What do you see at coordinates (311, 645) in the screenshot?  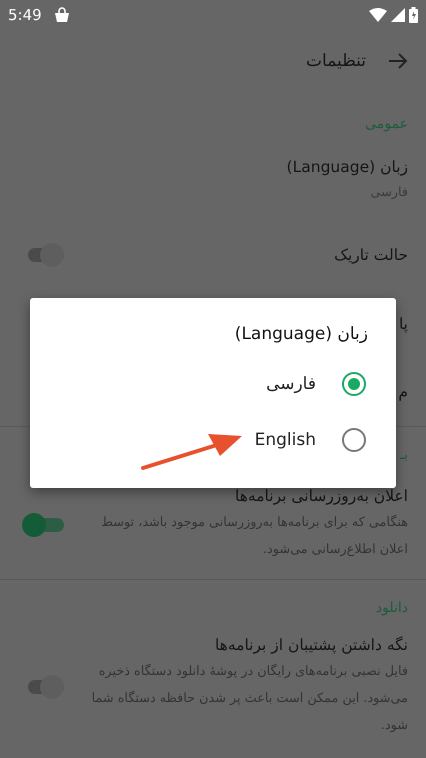 I see `setting-title: نگه داشتن پشتیبان از برنامه‌ها` at bounding box center [311, 645].